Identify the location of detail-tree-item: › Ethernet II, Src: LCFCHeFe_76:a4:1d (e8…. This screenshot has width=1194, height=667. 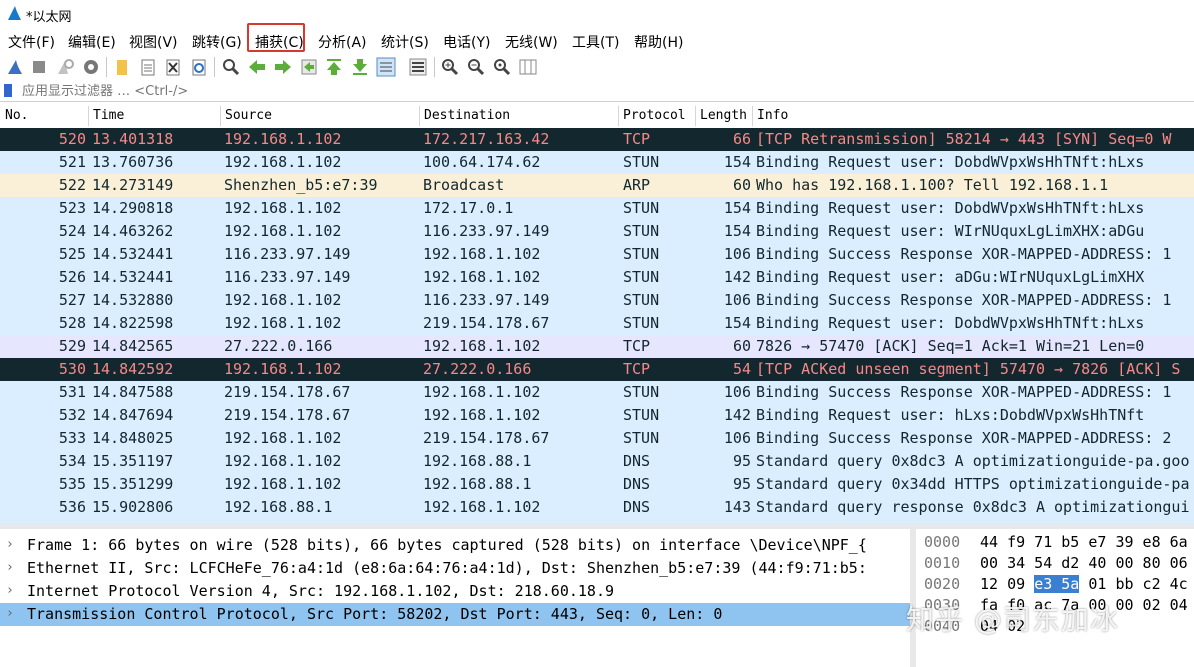
(455, 568).